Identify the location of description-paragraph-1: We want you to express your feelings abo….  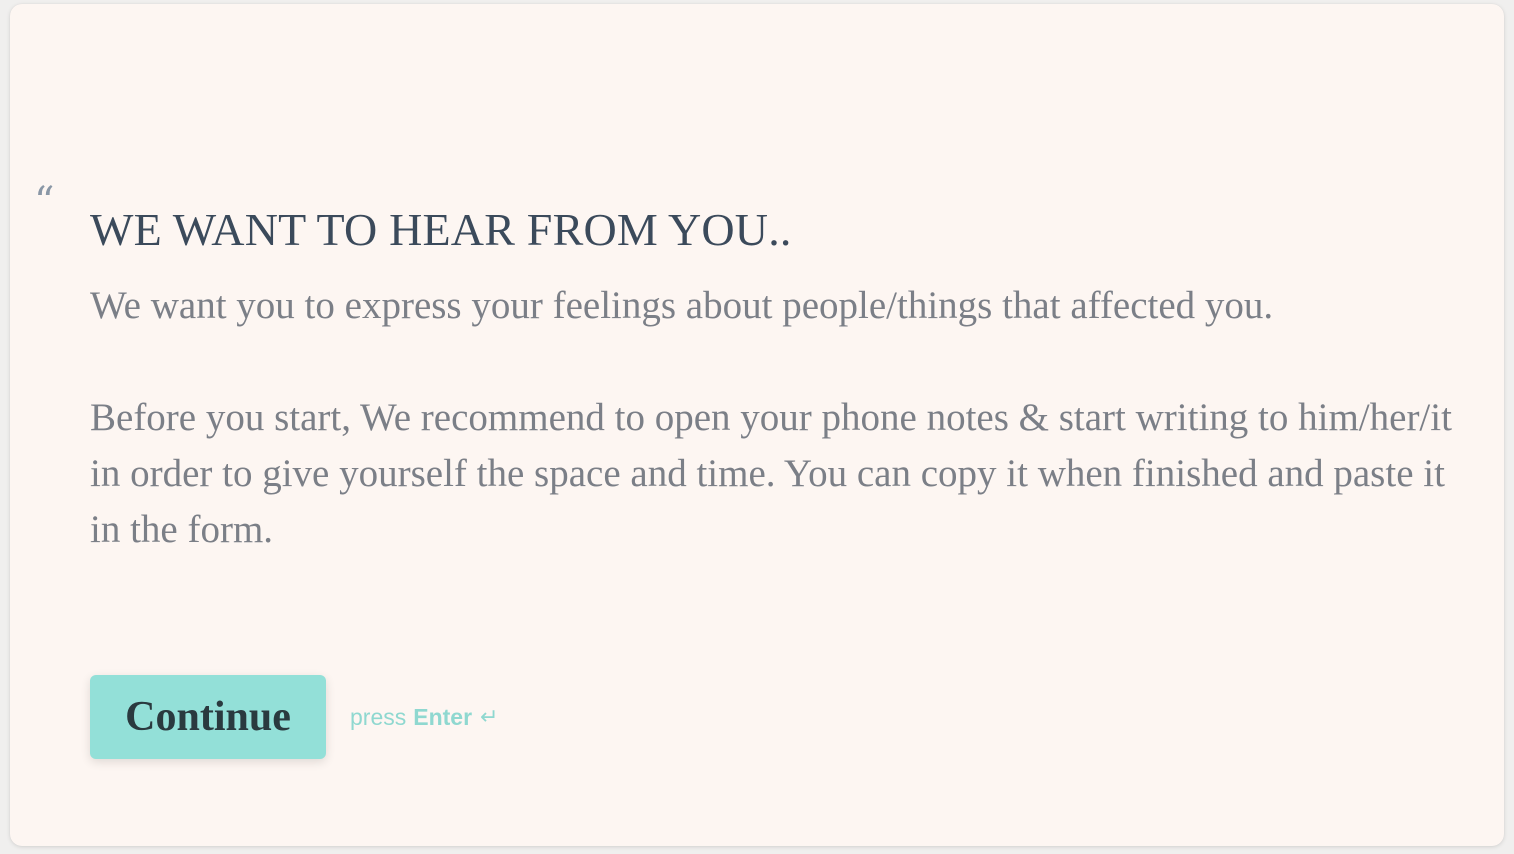
(682, 305).